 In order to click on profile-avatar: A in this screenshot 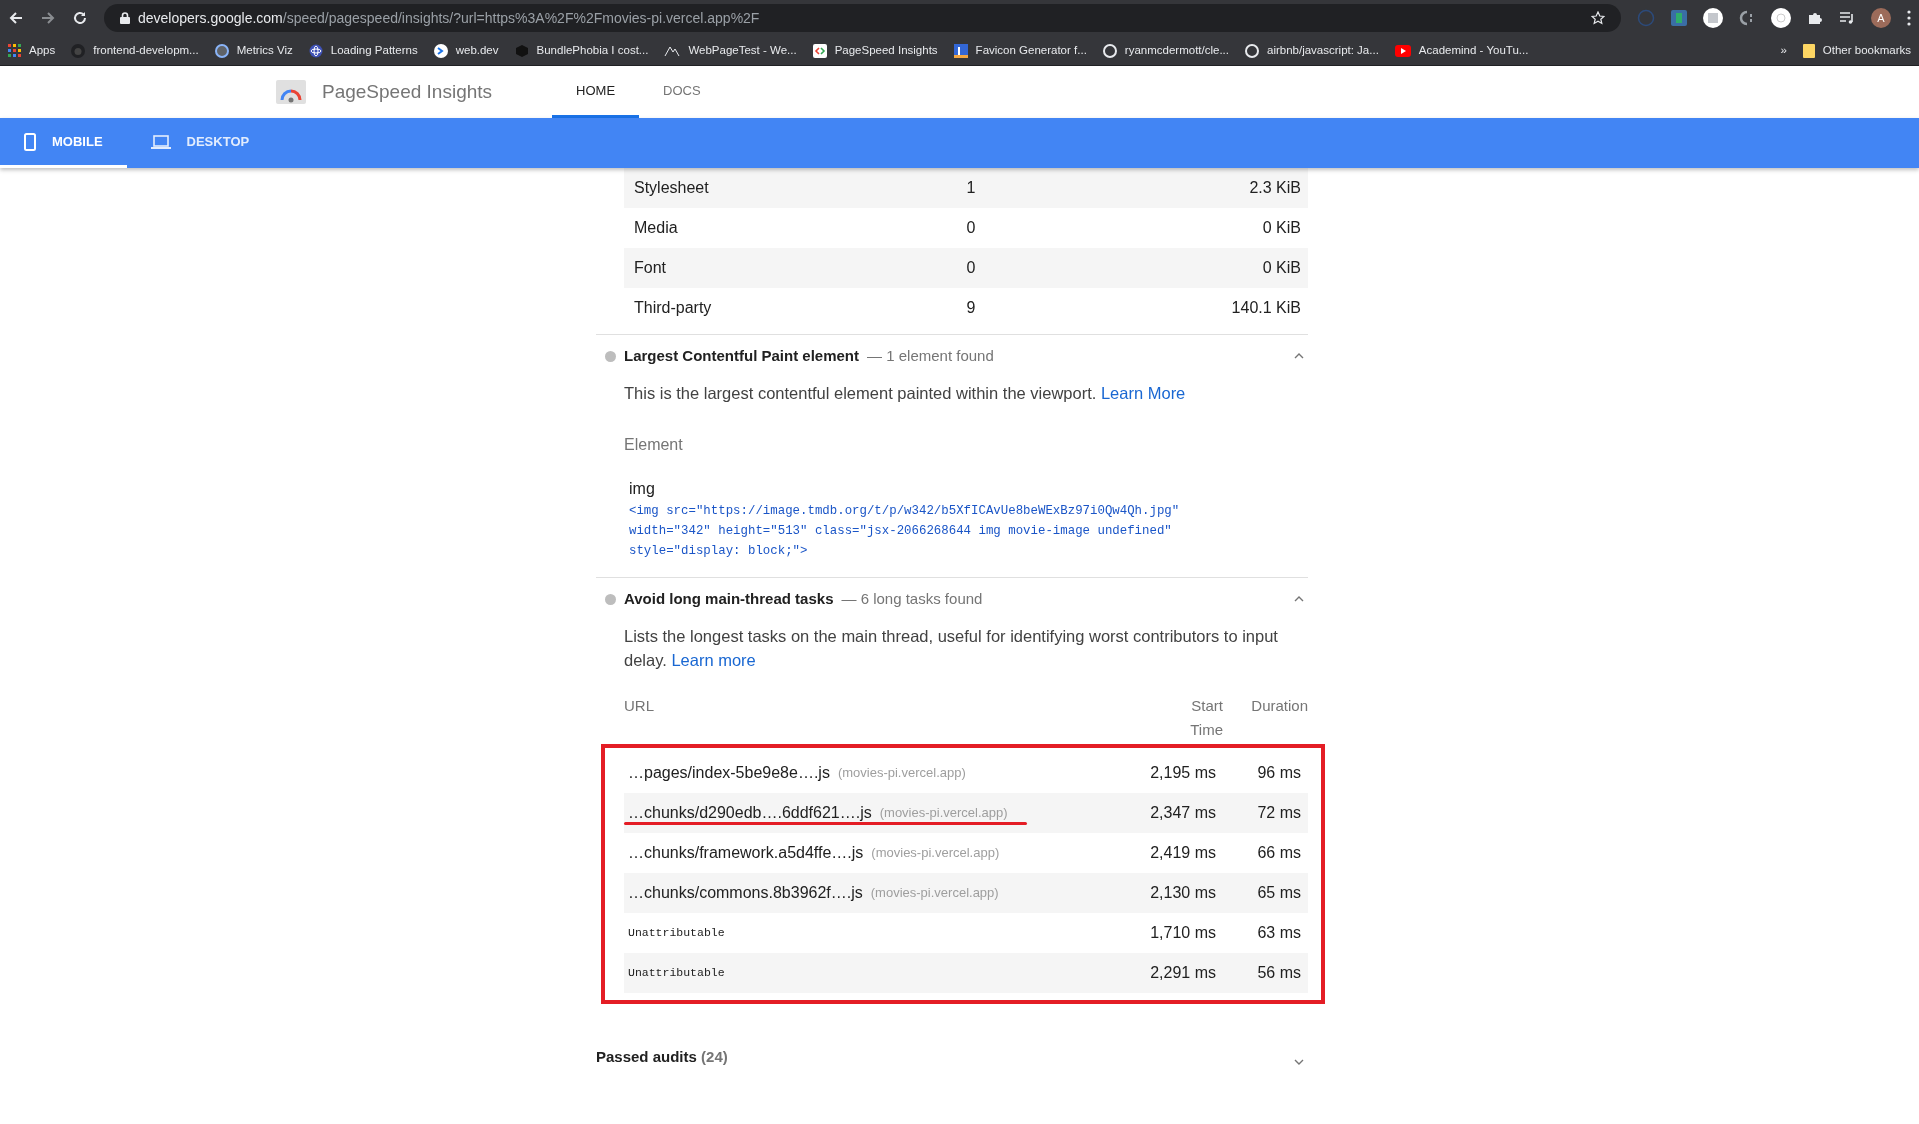, I will do `click(1881, 18)`.